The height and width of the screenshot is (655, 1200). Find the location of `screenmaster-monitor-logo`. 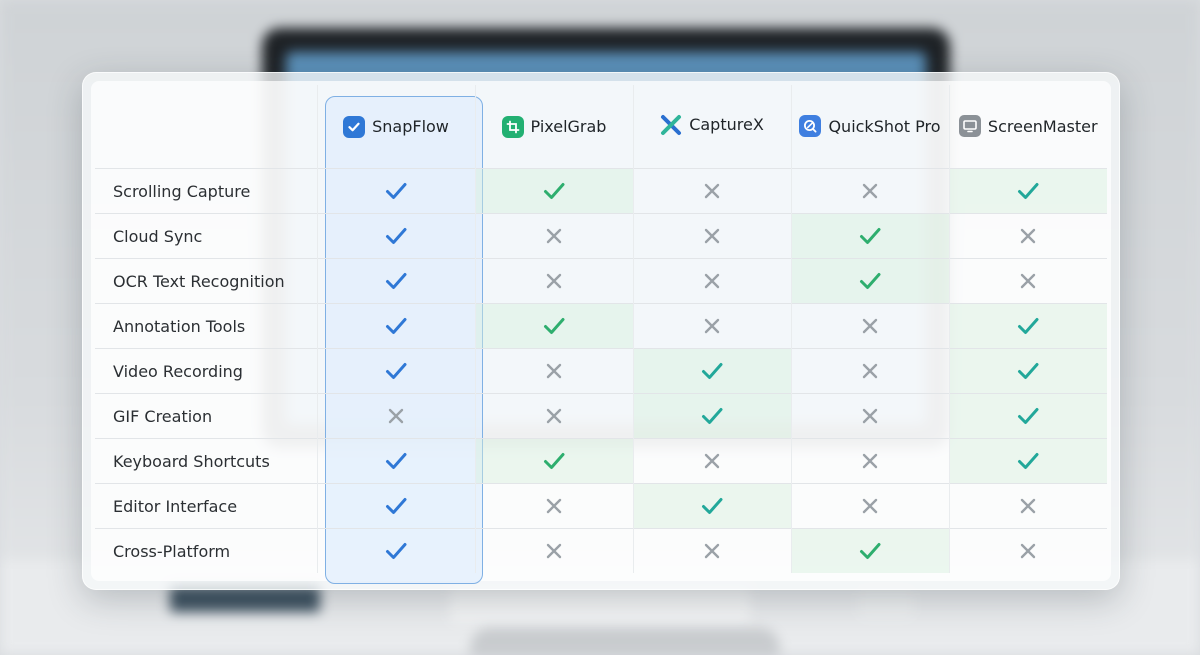

screenmaster-monitor-logo is located at coordinates (969, 126).